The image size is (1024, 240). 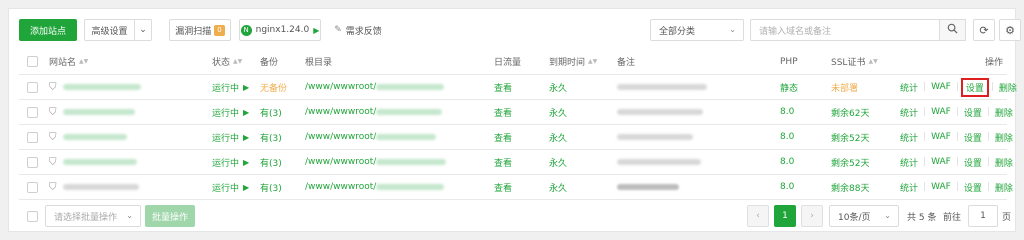 What do you see at coordinates (845, 30) in the screenshot?
I see `search-input: 请输入域名或备注` at bounding box center [845, 30].